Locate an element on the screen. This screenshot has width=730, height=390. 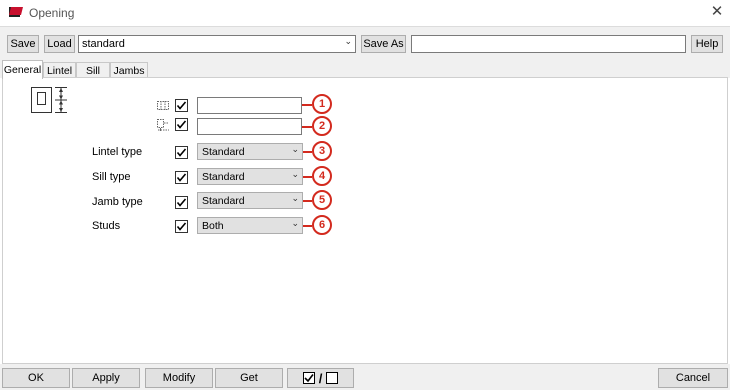
toggle-all-checkboxes-button: / is located at coordinates (320, 378).